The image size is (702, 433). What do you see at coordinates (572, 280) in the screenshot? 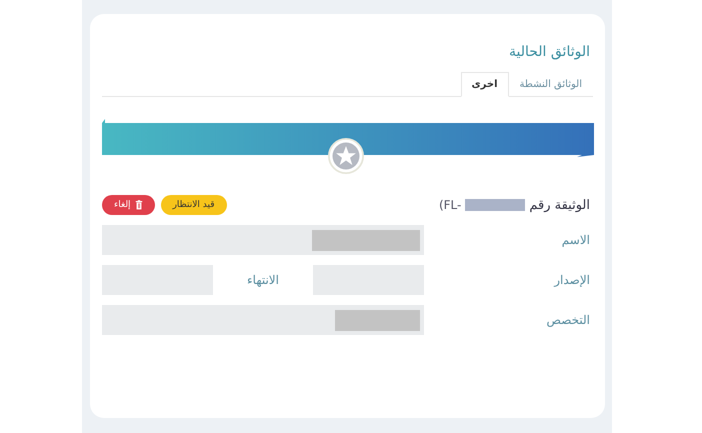
I see `field-label: الإصدار` at bounding box center [572, 280].